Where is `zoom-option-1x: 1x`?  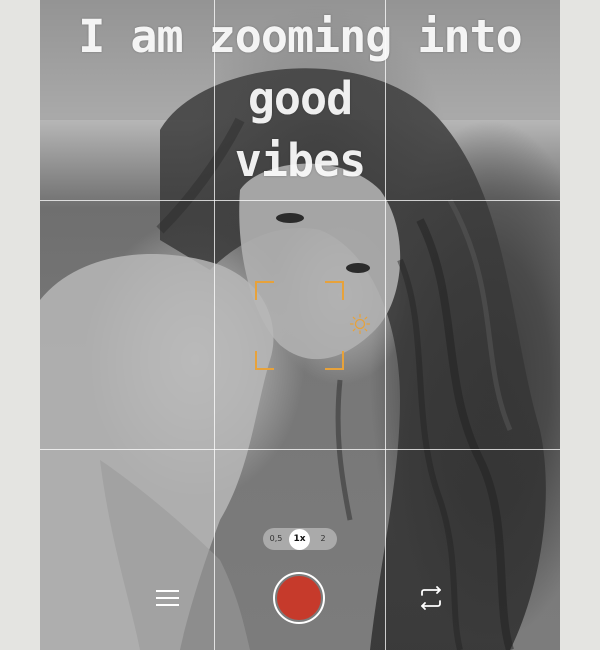 zoom-option-1x: 1x is located at coordinates (299, 539).